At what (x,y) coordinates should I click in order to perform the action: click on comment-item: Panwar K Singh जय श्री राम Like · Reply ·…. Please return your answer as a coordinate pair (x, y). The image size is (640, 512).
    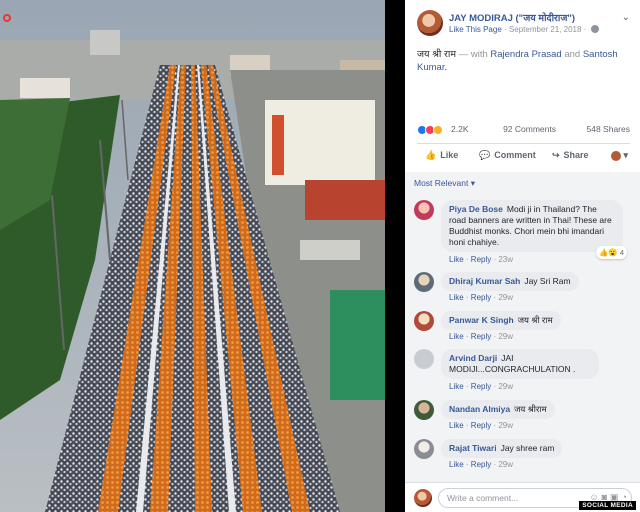
    Looking at the image, I should click on (523, 329).